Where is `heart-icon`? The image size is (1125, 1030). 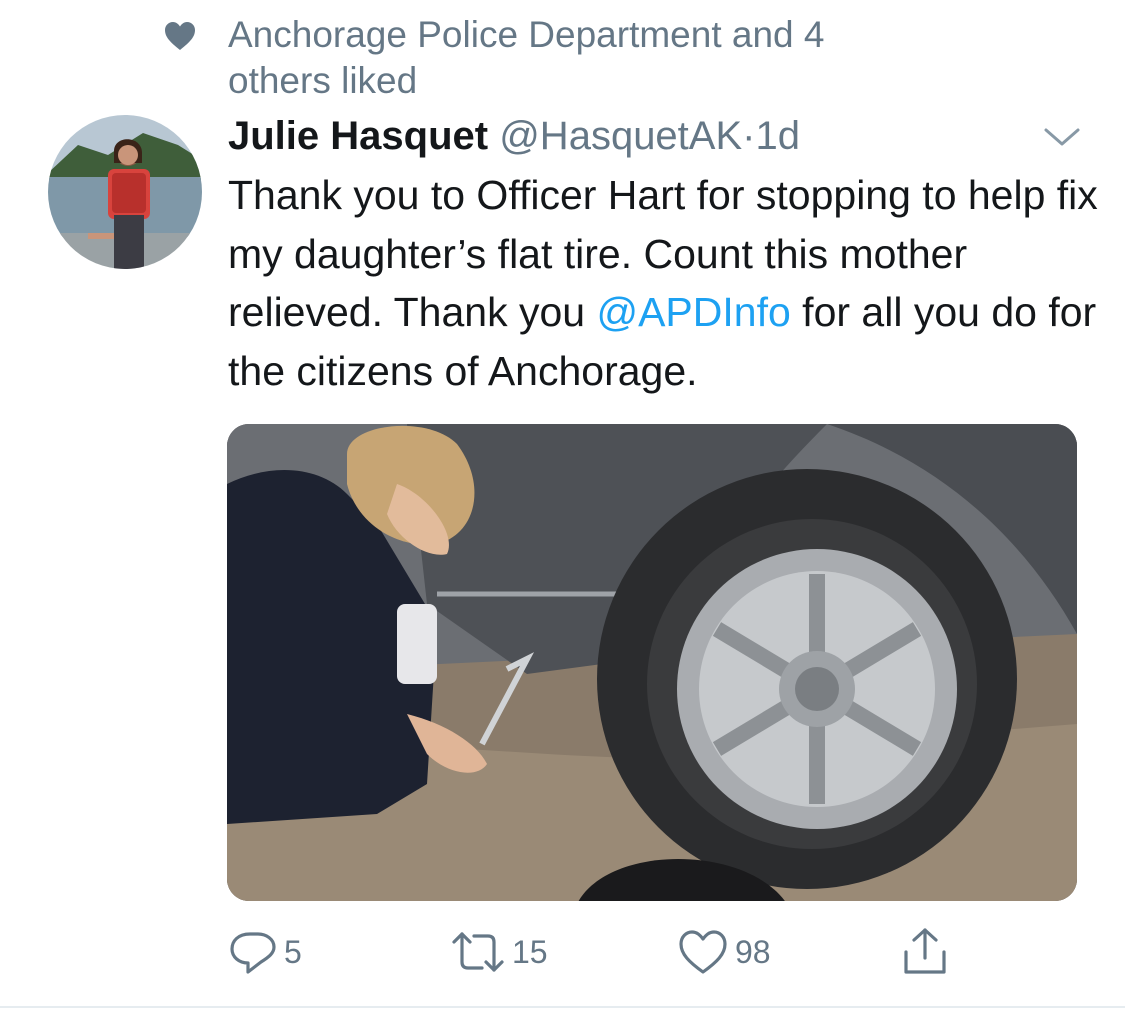 heart-icon is located at coordinates (180, 36).